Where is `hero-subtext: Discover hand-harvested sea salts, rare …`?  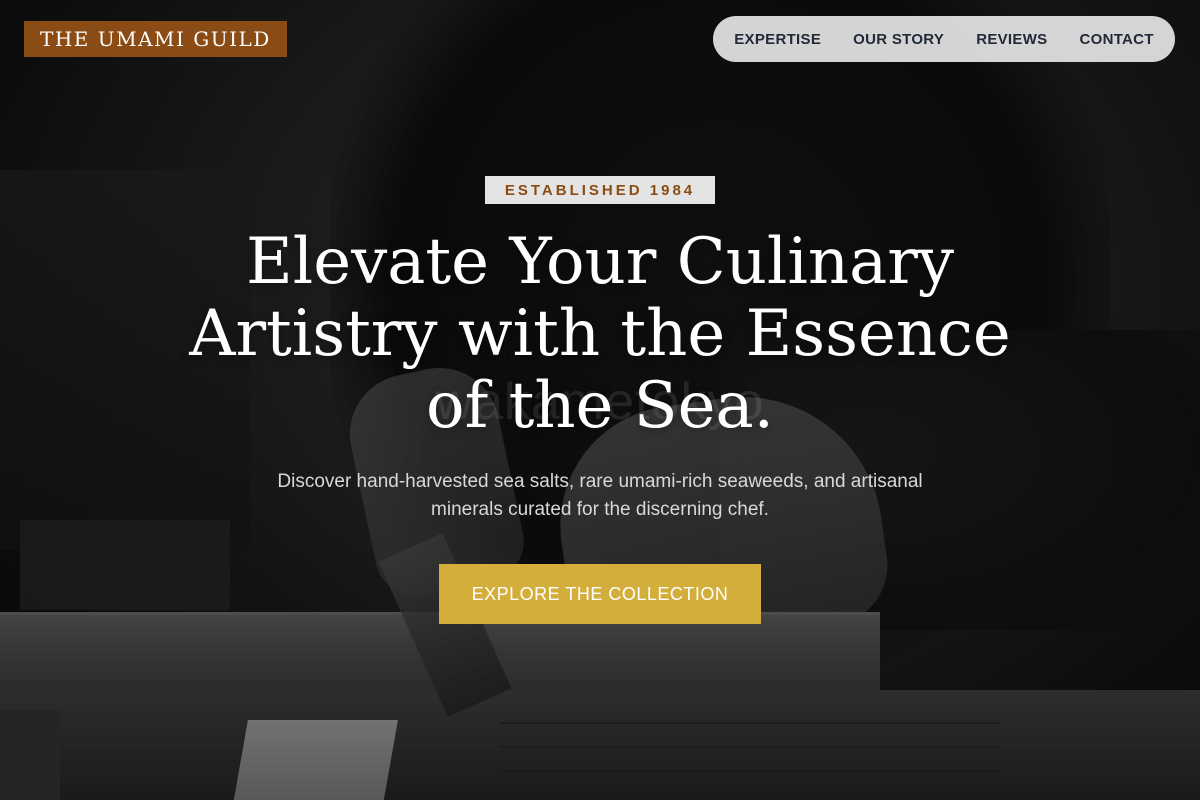
hero-subtext: Discover hand-harvested sea salts, rare … is located at coordinates (600, 495).